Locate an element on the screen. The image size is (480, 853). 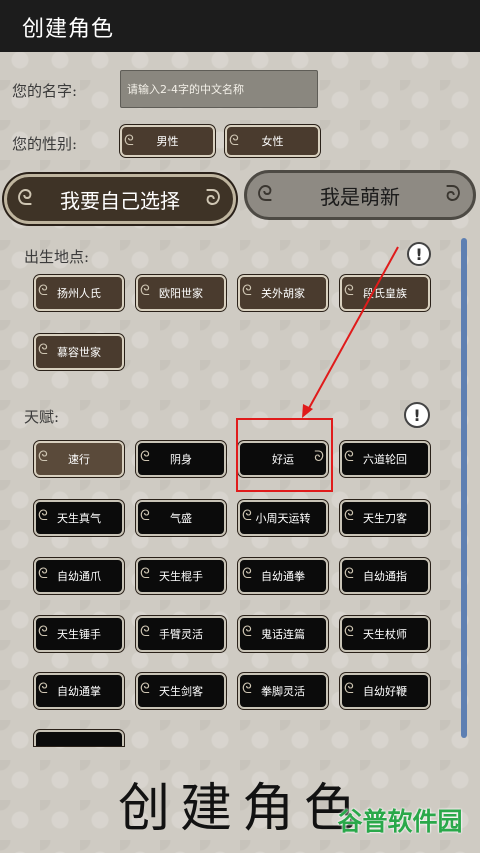
brush-title: 创建角色 is located at coordinates (242, 809).